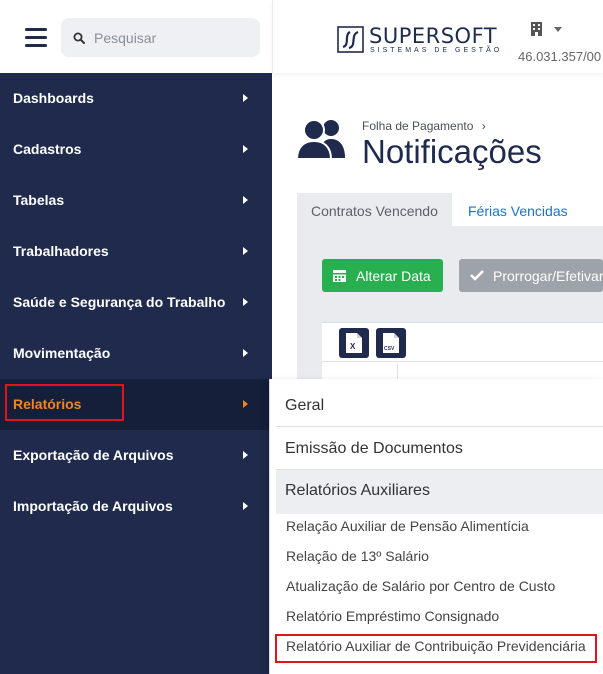 The height and width of the screenshot is (674, 603). I want to click on supersoft-logo-icon, so click(350, 39).